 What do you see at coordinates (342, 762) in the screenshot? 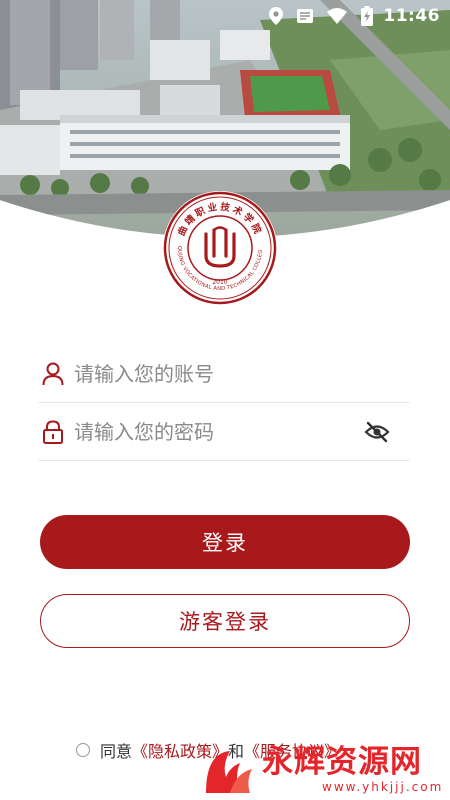
I see `watermark-text: 永辉资源网` at bounding box center [342, 762].